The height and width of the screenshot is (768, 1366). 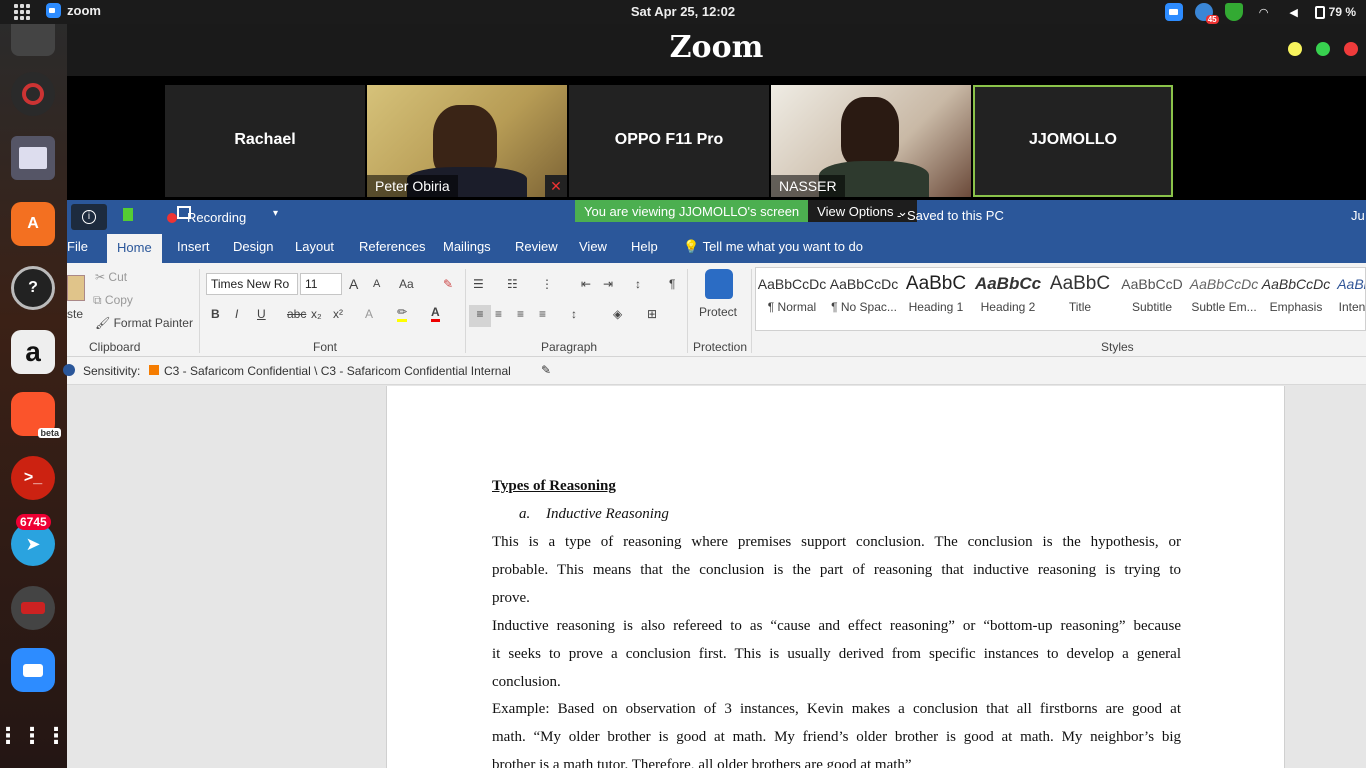 I want to click on brave-browser-icon: beta, so click(x=36, y=415).